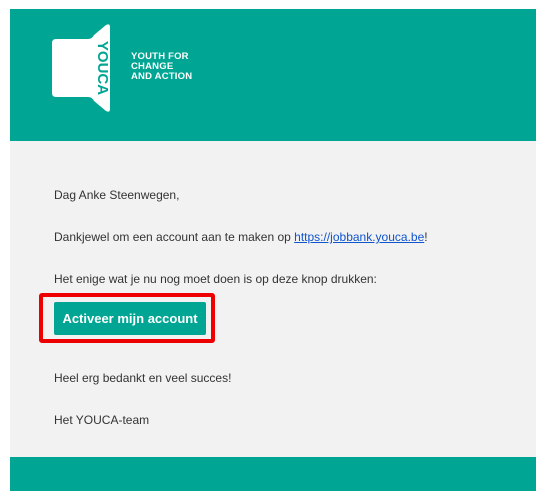 Image resolution: width=536 pixels, height=491 pixels. Describe the element at coordinates (161, 67) in the screenshot. I see `logo-tagline: YOUTH FOR CHANGE AND ACTION` at that location.